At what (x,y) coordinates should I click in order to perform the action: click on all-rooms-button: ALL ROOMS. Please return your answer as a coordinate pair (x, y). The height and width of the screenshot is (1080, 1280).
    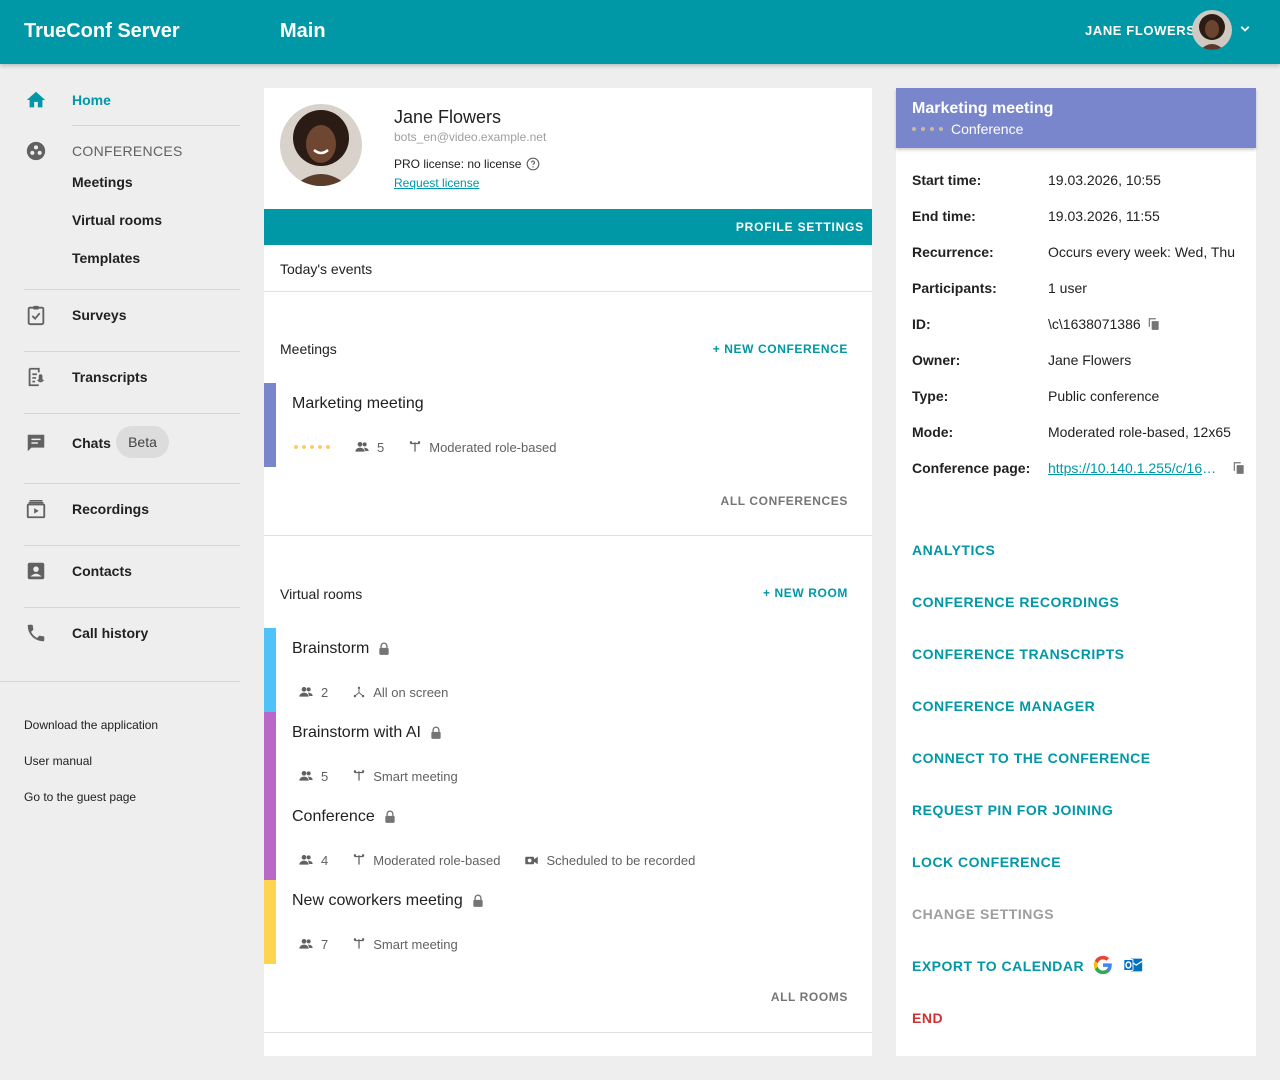
    Looking at the image, I should click on (809, 997).